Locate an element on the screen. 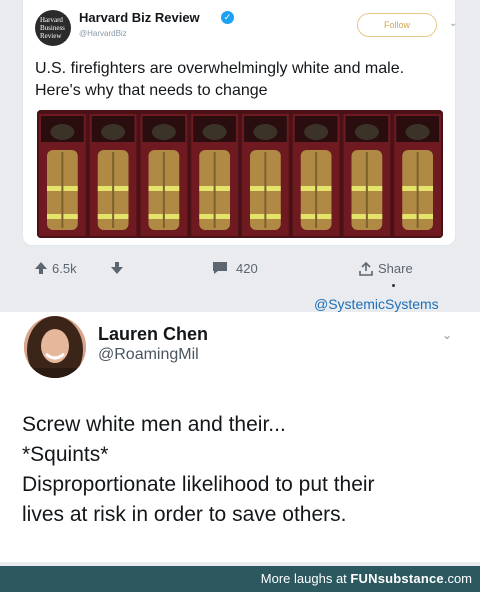 This screenshot has width=480, height=592. reply-line: lives at risk in order to save others. is located at coordinates (184, 514).